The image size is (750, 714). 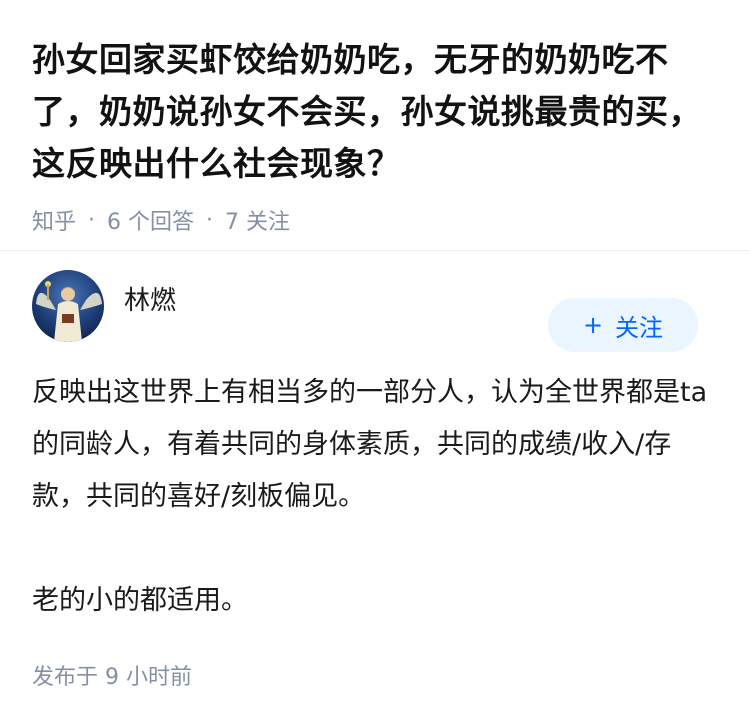 What do you see at coordinates (150, 298) in the screenshot?
I see `author-name: 林燃` at bounding box center [150, 298].